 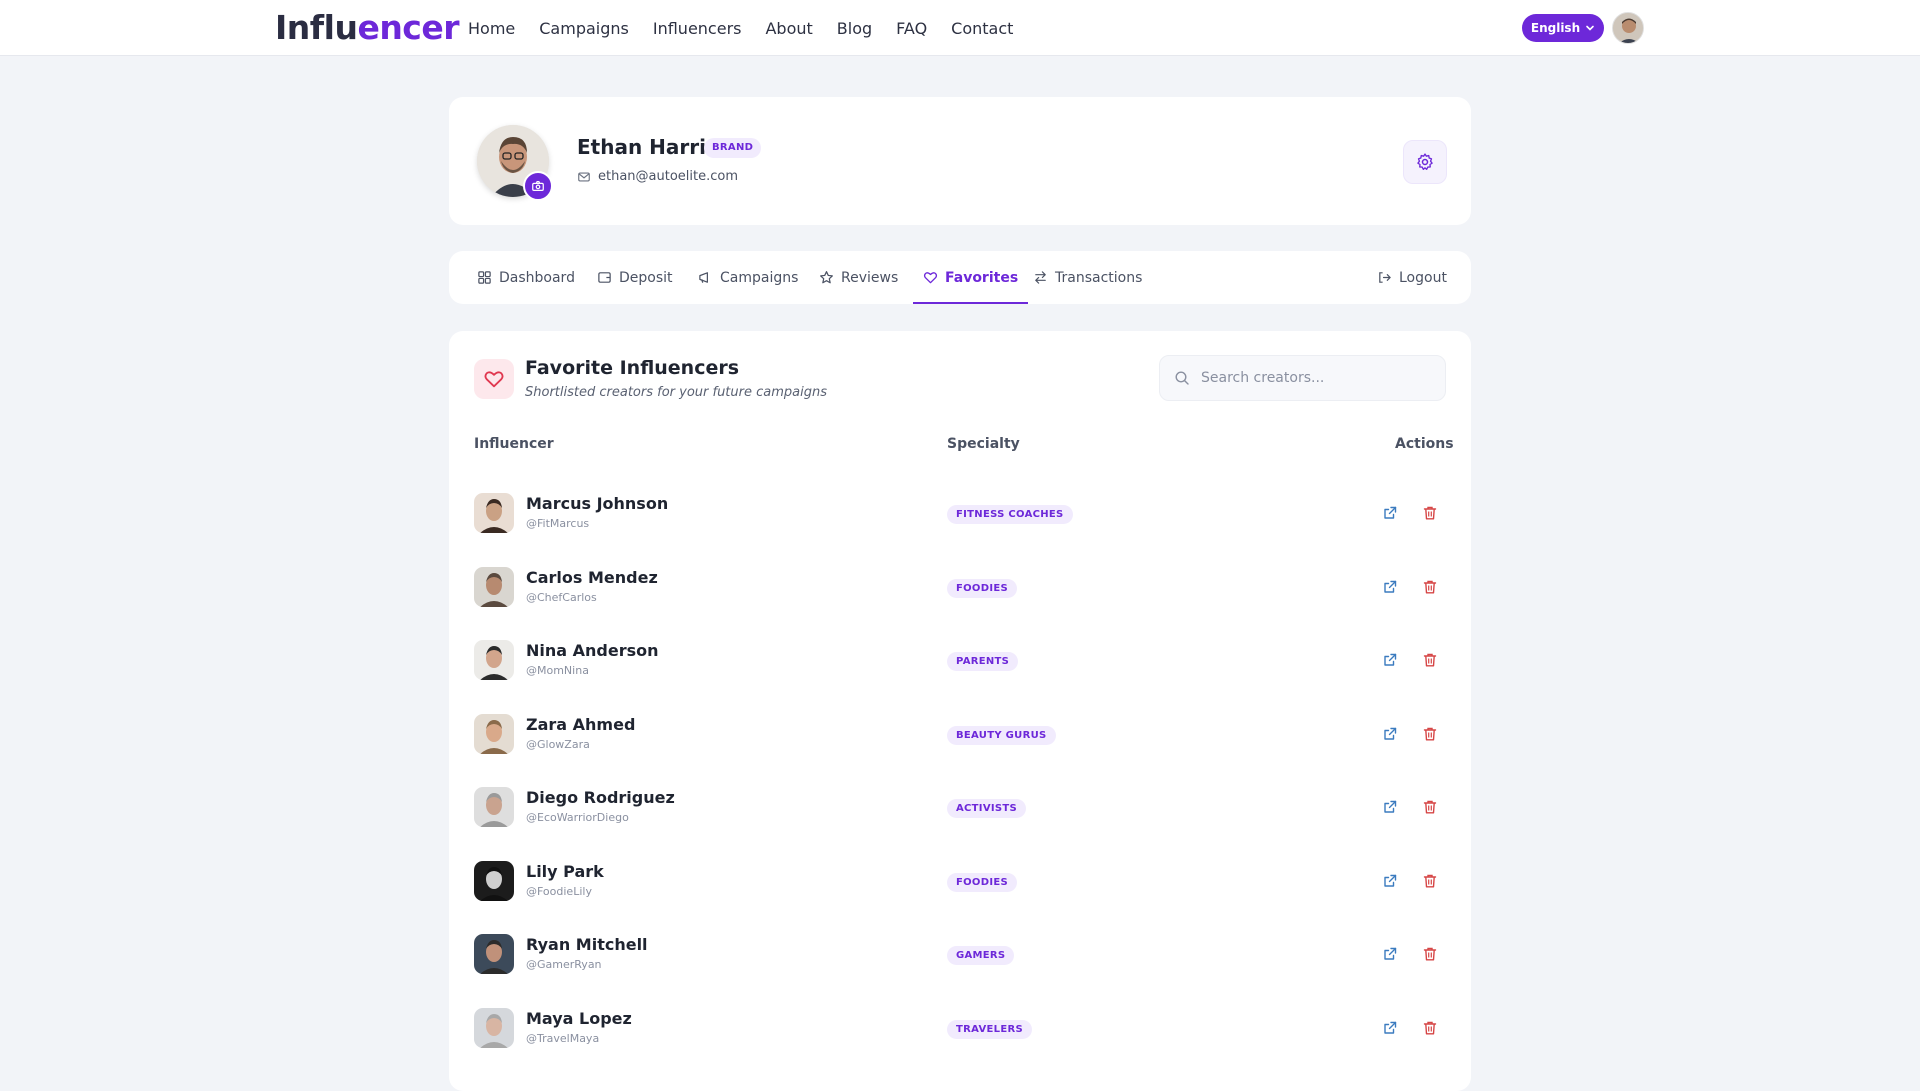 What do you see at coordinates (982, 28) in the screenshot?
I see `nav-link-contact: Contact` at bounding box center [982, 28].